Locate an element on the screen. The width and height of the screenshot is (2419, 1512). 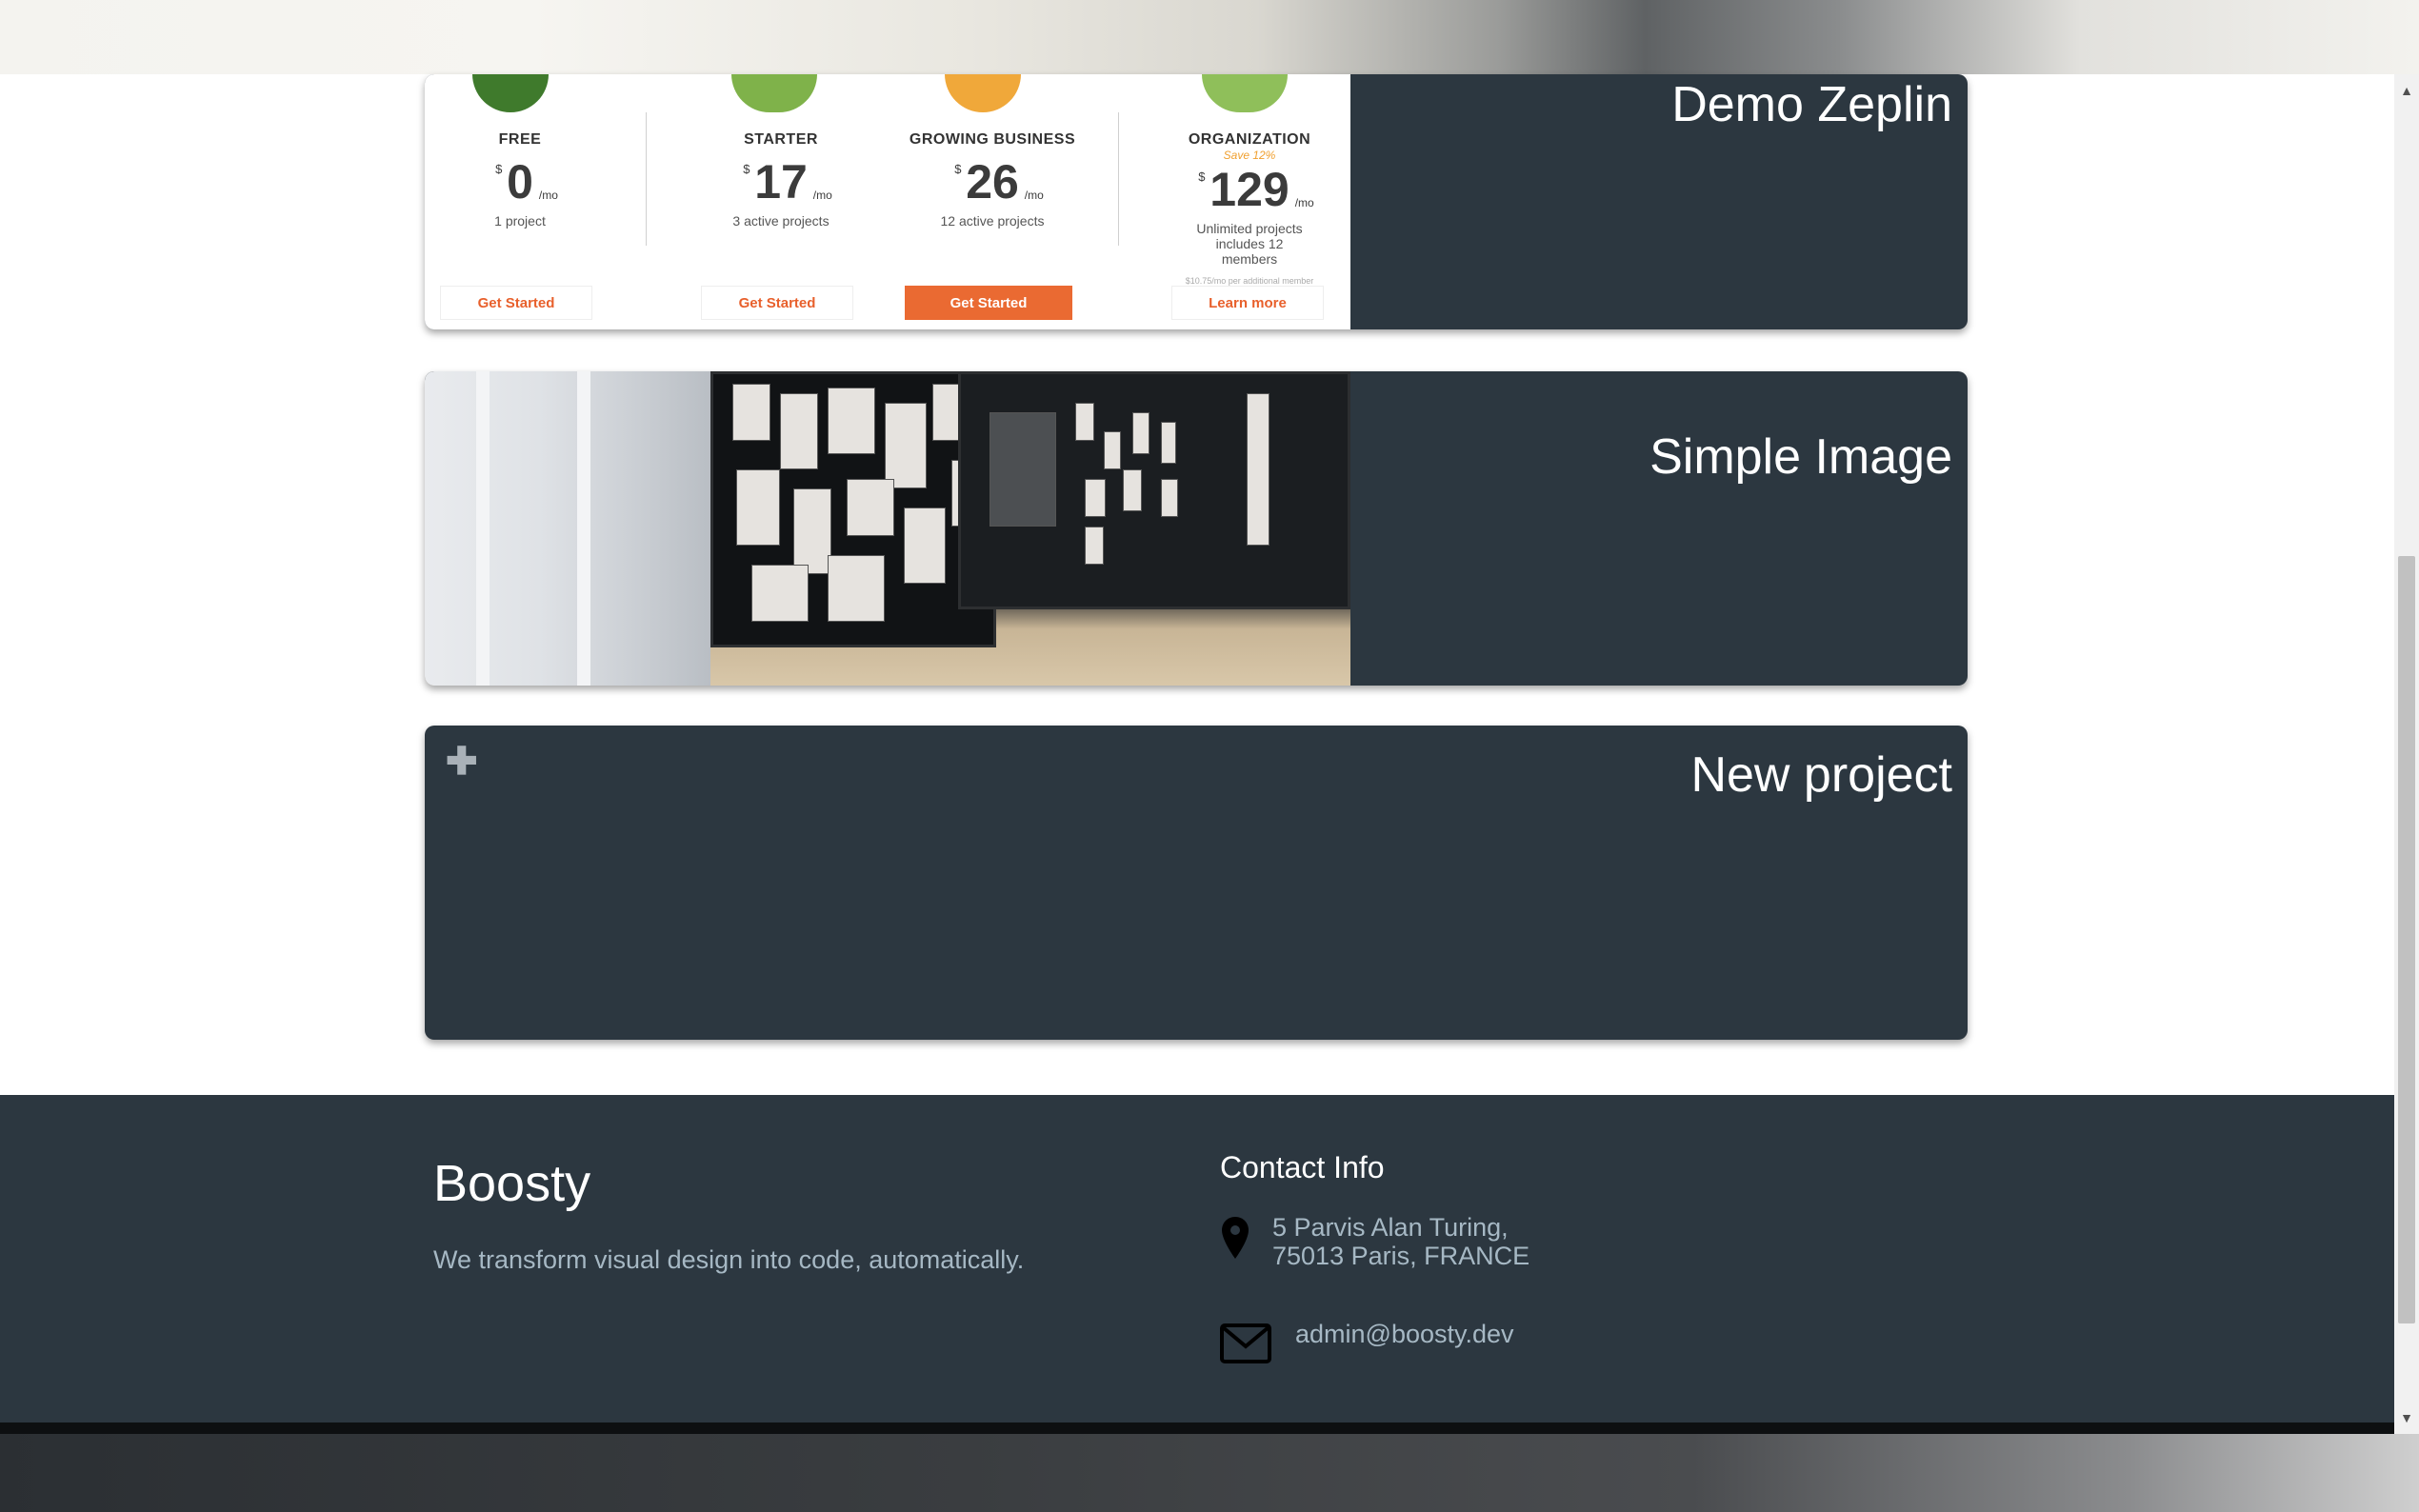
project-title: Demo Zeplin is located at coordinates (1811, 104).